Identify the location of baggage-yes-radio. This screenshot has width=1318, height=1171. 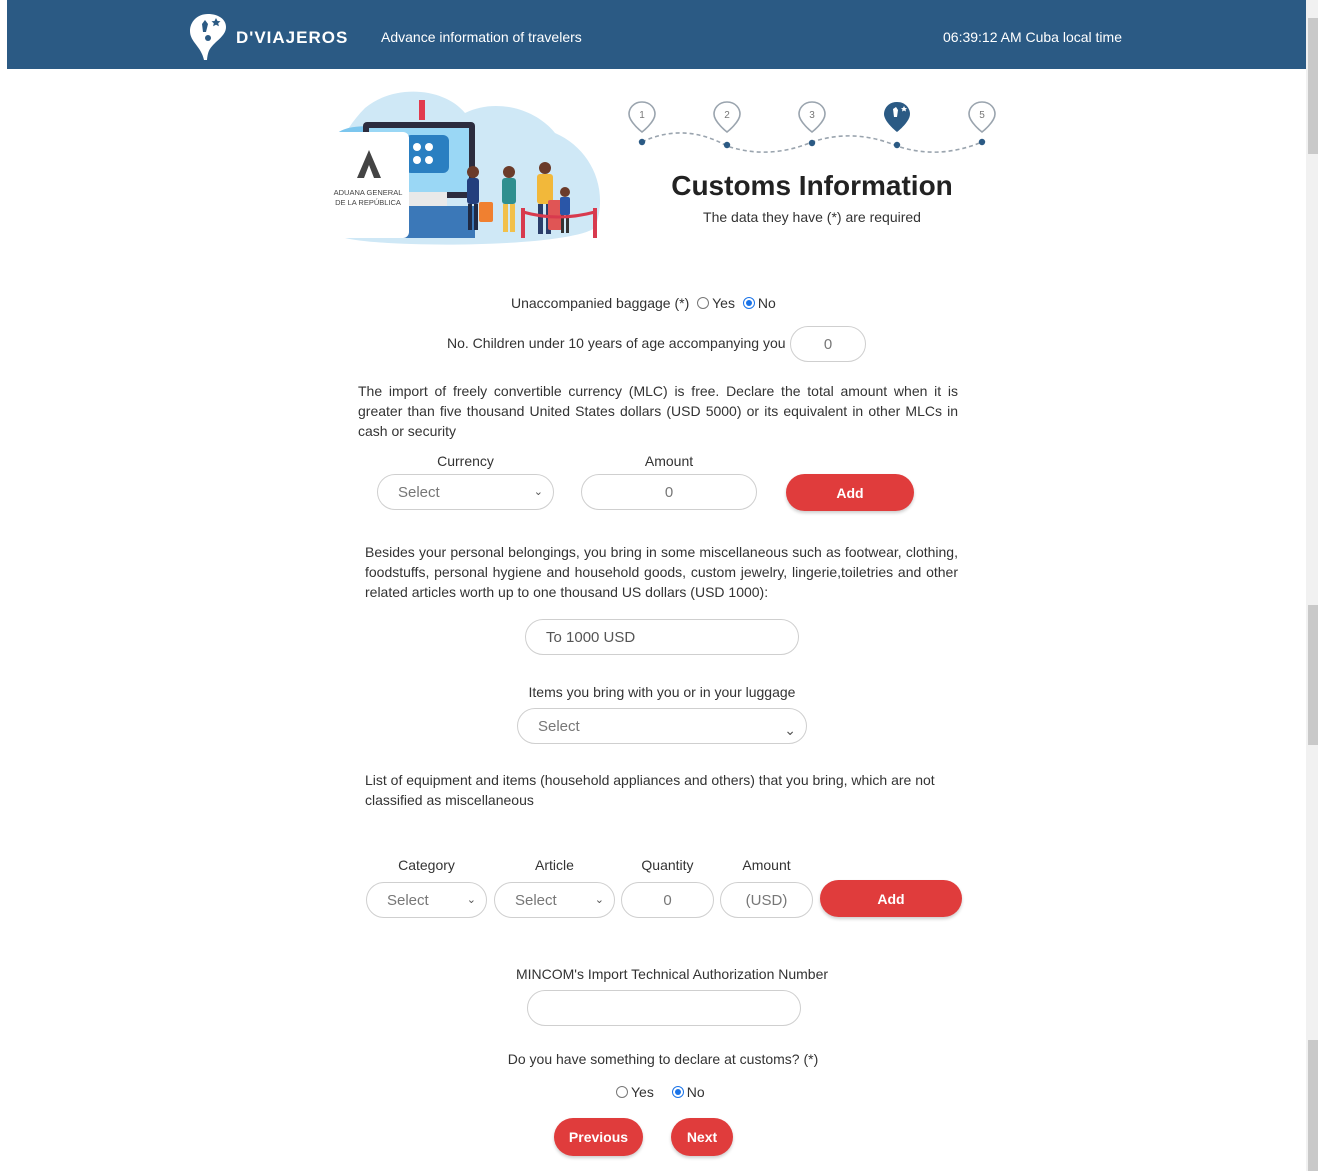
(703, 303).